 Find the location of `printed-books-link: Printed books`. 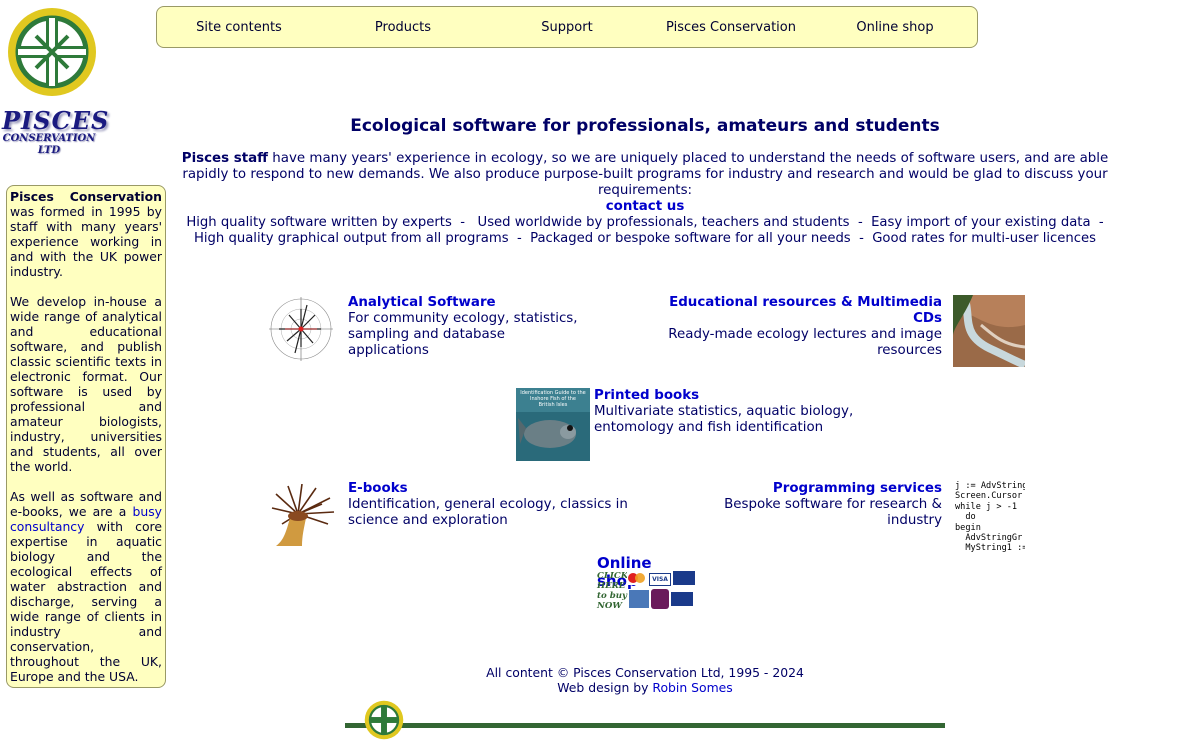

printed-books-link: Printed books is located at coordinates (729, 396).